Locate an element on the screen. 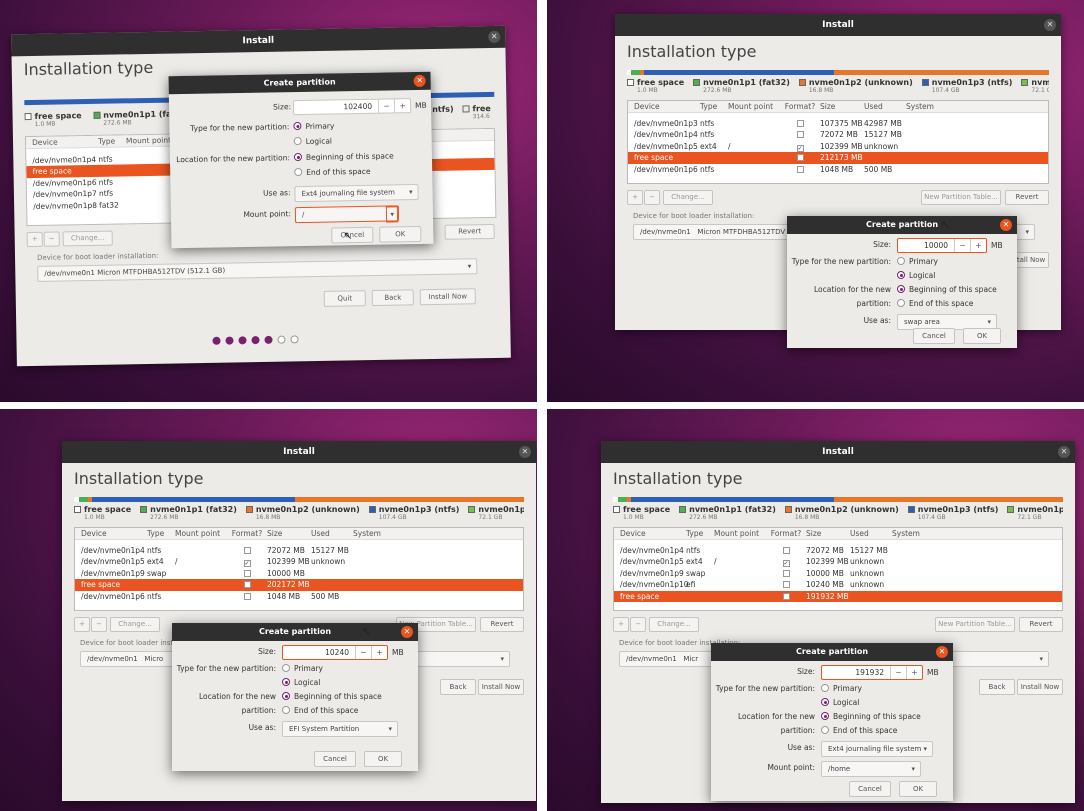 The width and height of the screenshot is (1084, 811). table-row: free space 202172 MB is located at coordinates (299, 585).